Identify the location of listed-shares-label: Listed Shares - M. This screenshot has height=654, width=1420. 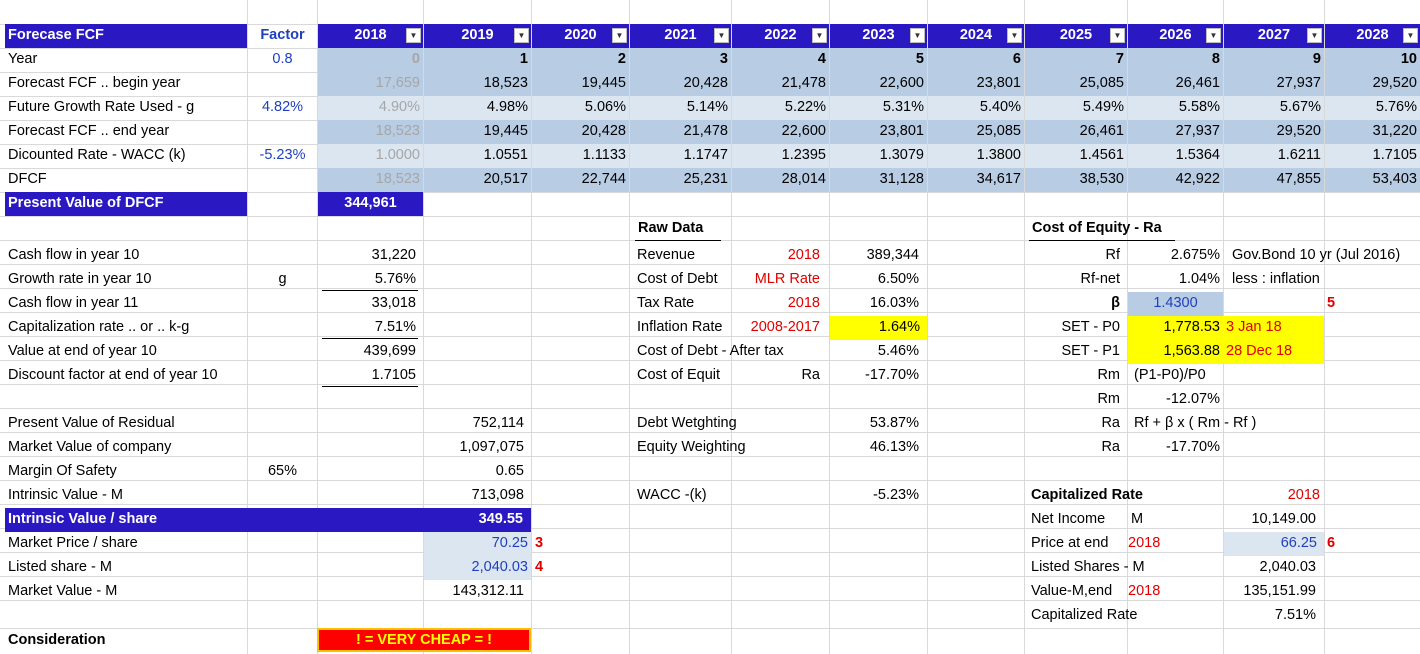
(1123, 568).